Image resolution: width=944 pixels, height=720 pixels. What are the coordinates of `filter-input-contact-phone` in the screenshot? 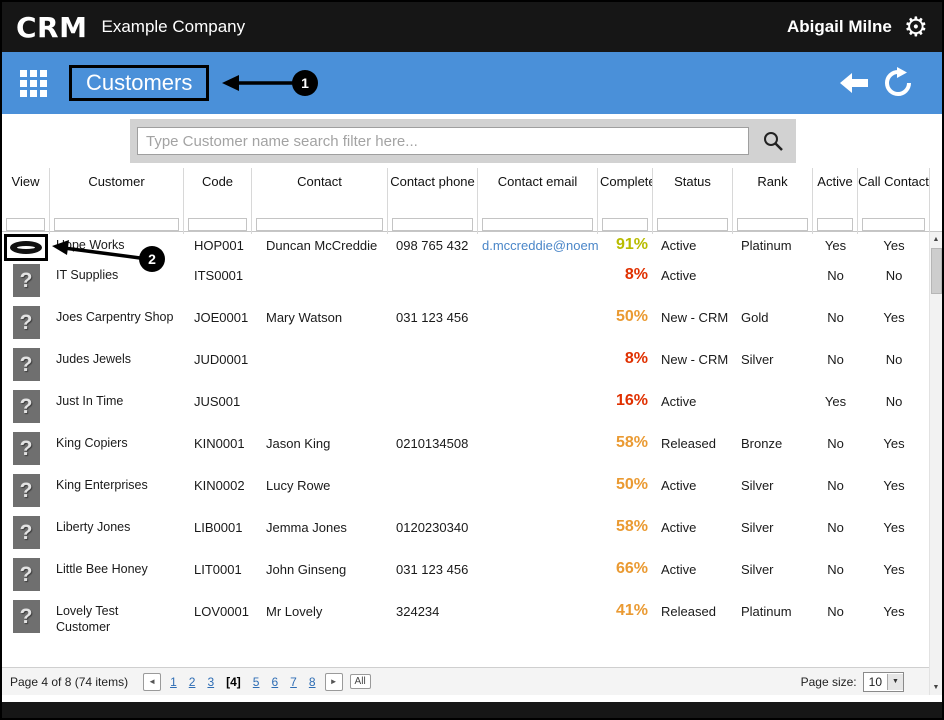 It's located at (432, 224).